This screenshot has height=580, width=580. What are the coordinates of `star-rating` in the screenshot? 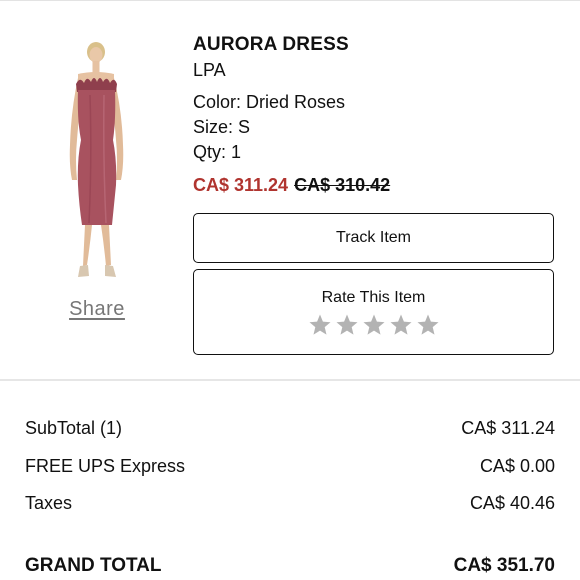 It's located at (373, 325).